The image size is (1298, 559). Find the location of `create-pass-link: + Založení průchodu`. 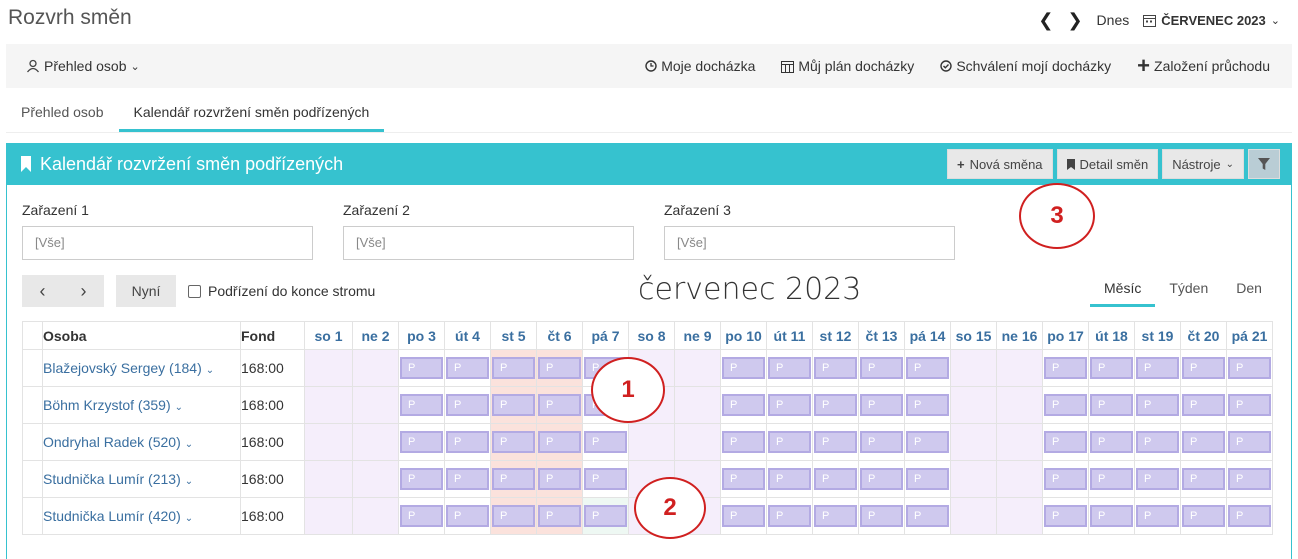

create-pass-link: + Založení průchodu is located at coordinates (1203, 66).